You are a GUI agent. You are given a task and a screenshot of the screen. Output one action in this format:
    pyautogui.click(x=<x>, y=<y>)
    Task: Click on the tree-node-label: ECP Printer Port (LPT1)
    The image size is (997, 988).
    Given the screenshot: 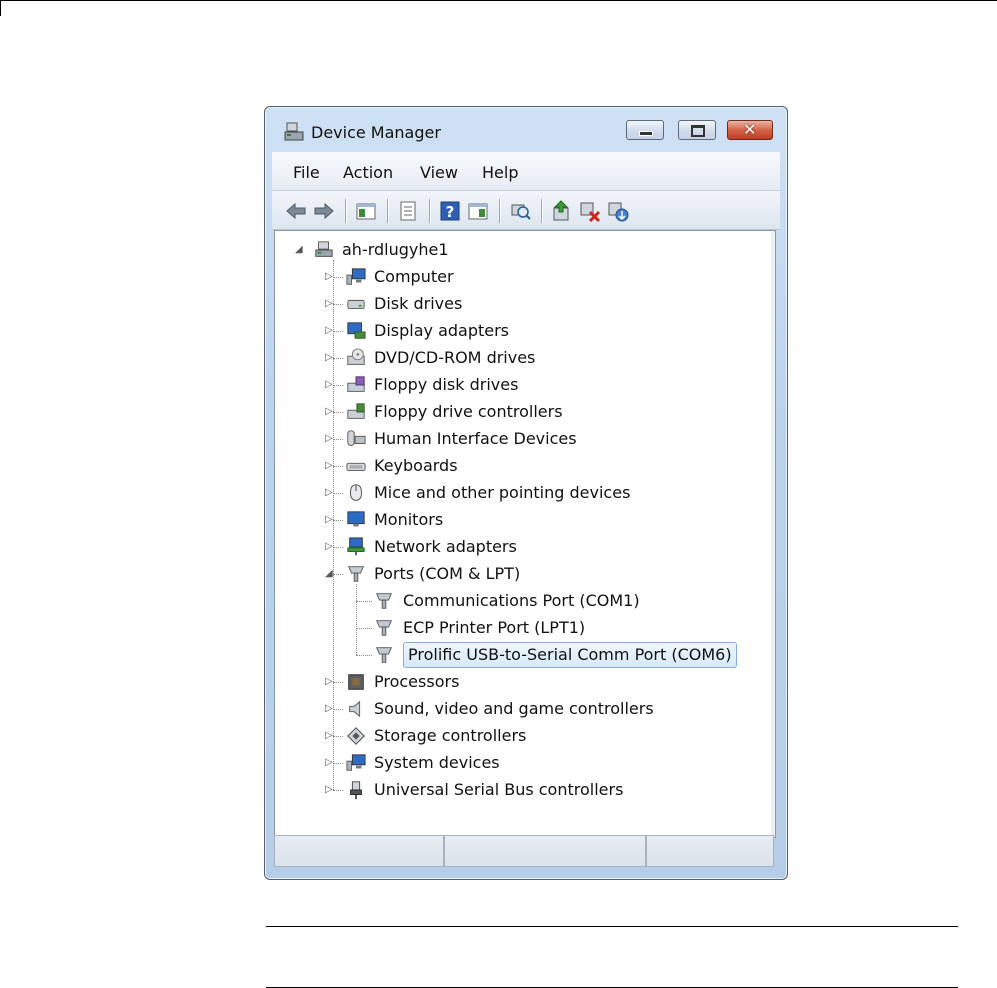 What is the action you would take?
    pyautogui.click(x=494, y=627)
    